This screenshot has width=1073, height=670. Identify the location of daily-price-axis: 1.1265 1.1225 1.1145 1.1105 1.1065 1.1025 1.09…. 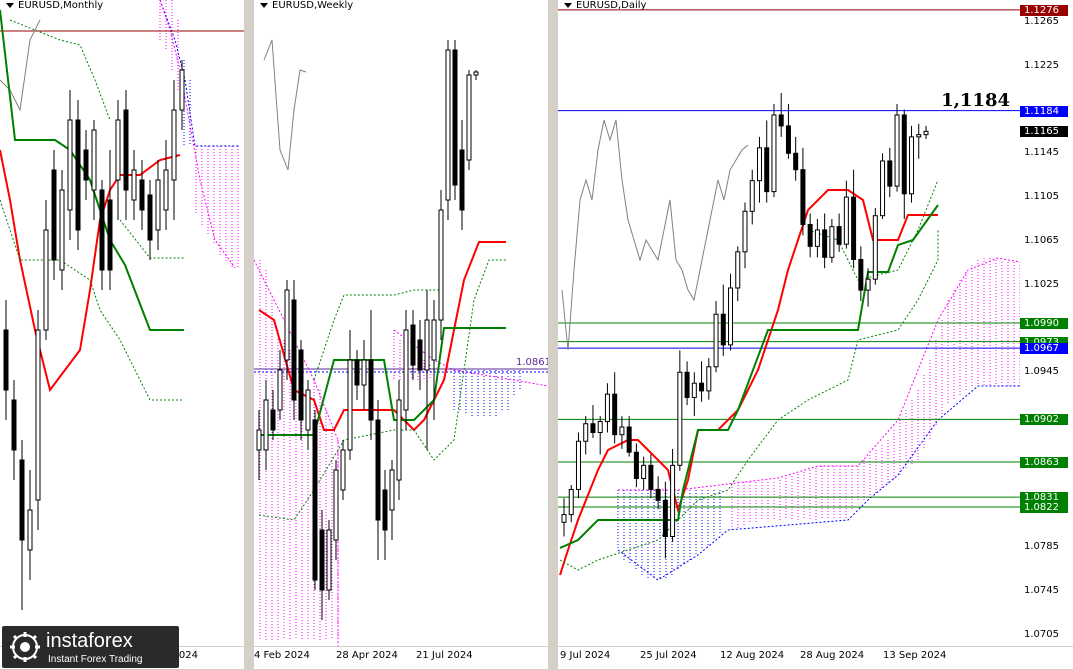
(1046, 323).